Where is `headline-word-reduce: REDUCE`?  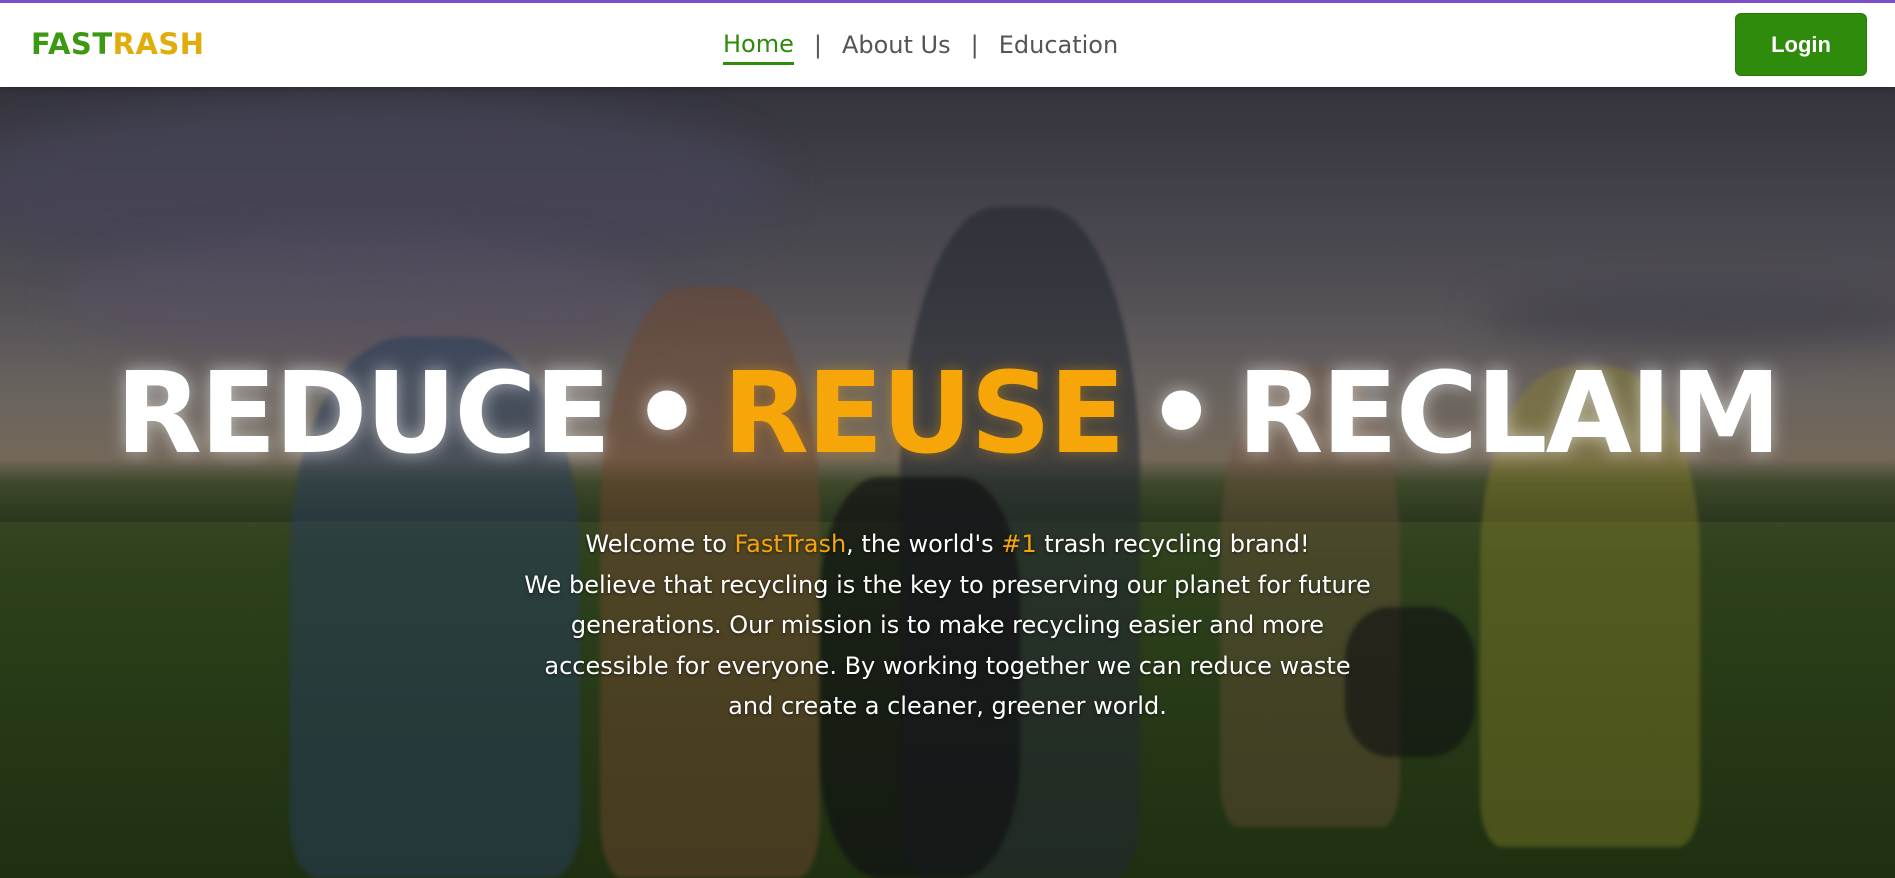
headline-word-reduce: REDUCE is located at coordinates (363, 414).